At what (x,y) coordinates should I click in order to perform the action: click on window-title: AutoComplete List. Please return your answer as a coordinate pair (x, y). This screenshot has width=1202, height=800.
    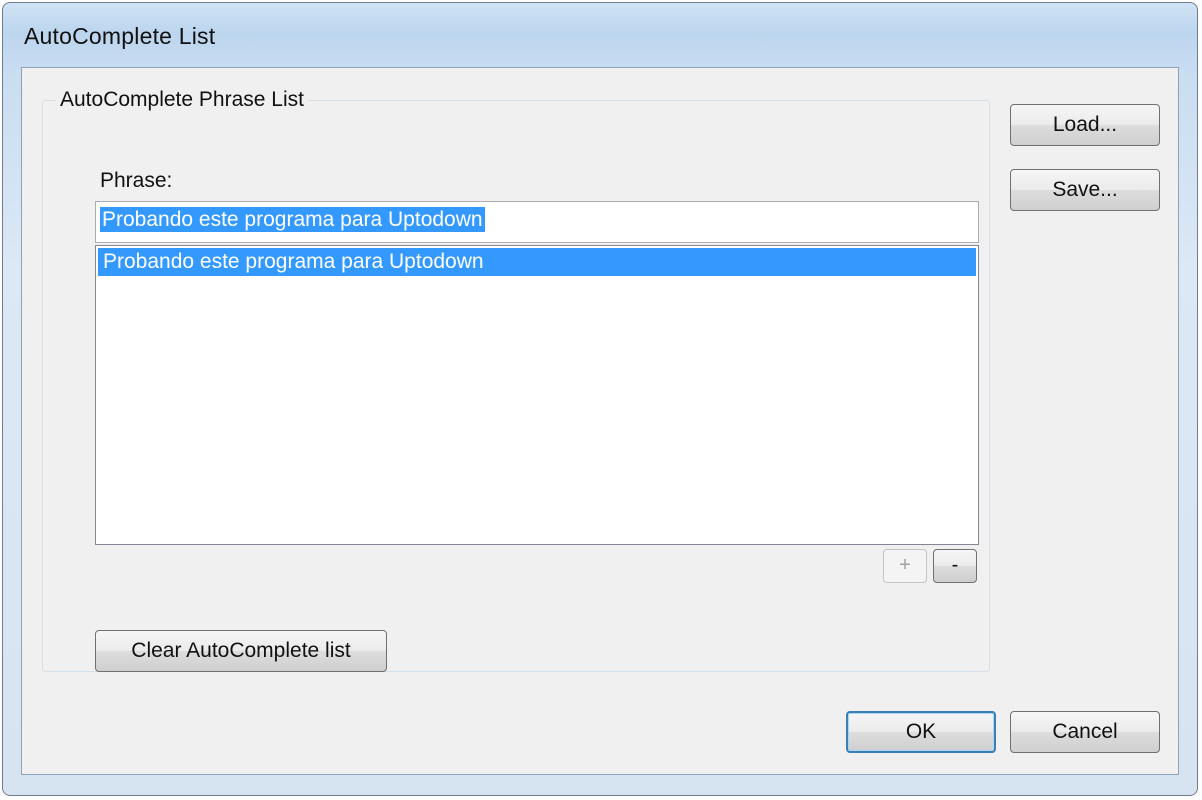
    Looking at the image, I should click on (120, 36).